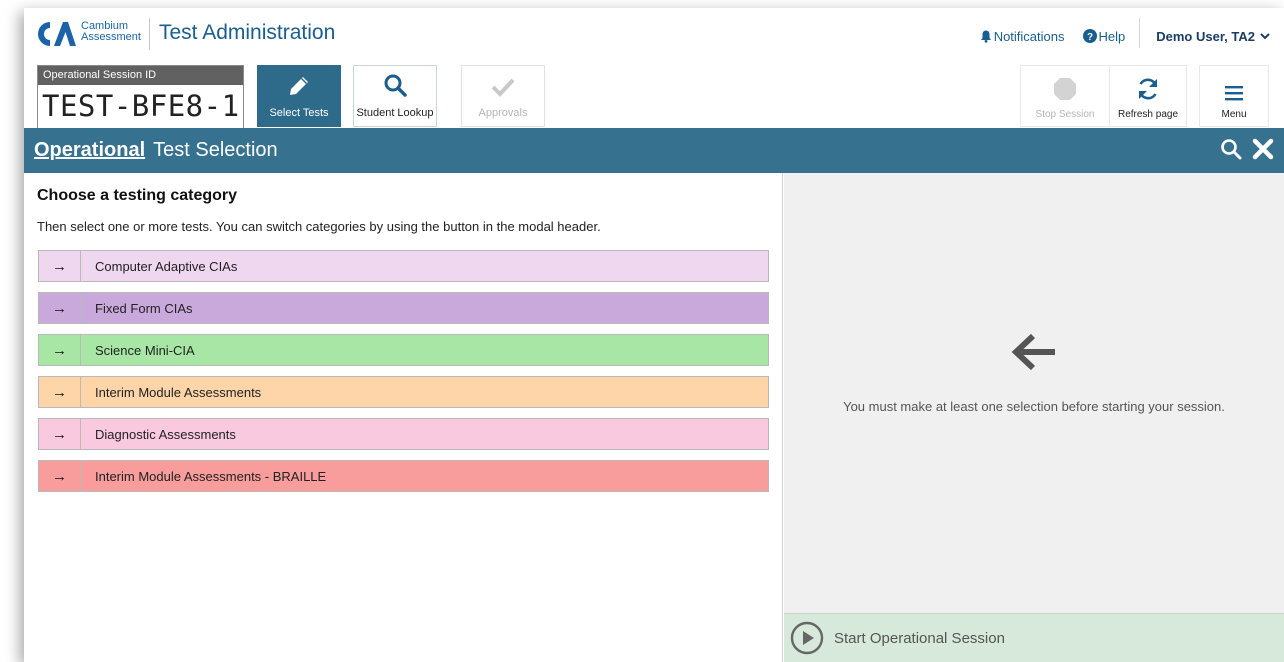 This screenshot has height=662, width=1284. Describe the element at coordinates (1148, 114) in the screenshot. I see `refresh-page-label: Refresh page` at that location.